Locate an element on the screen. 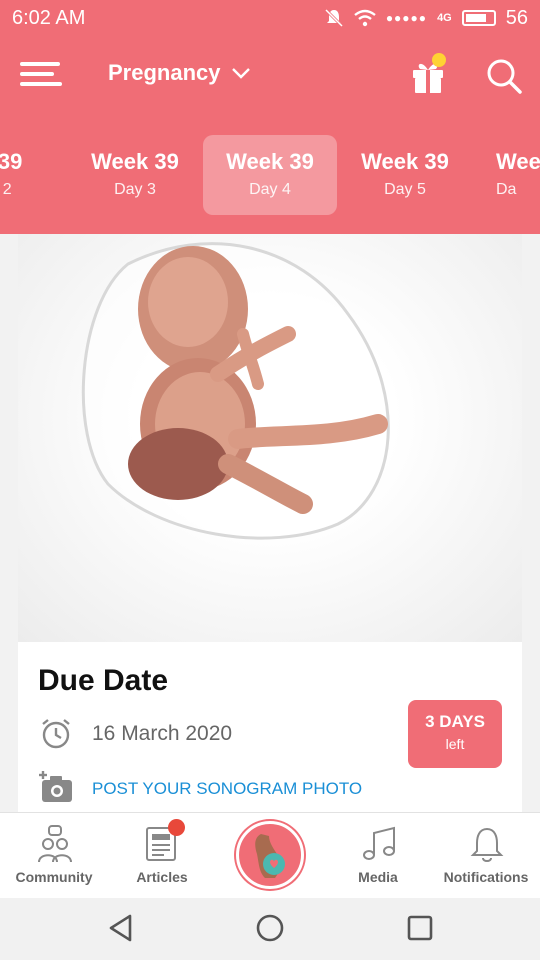  pregnancy-icon is located at coordinates (270, 856).